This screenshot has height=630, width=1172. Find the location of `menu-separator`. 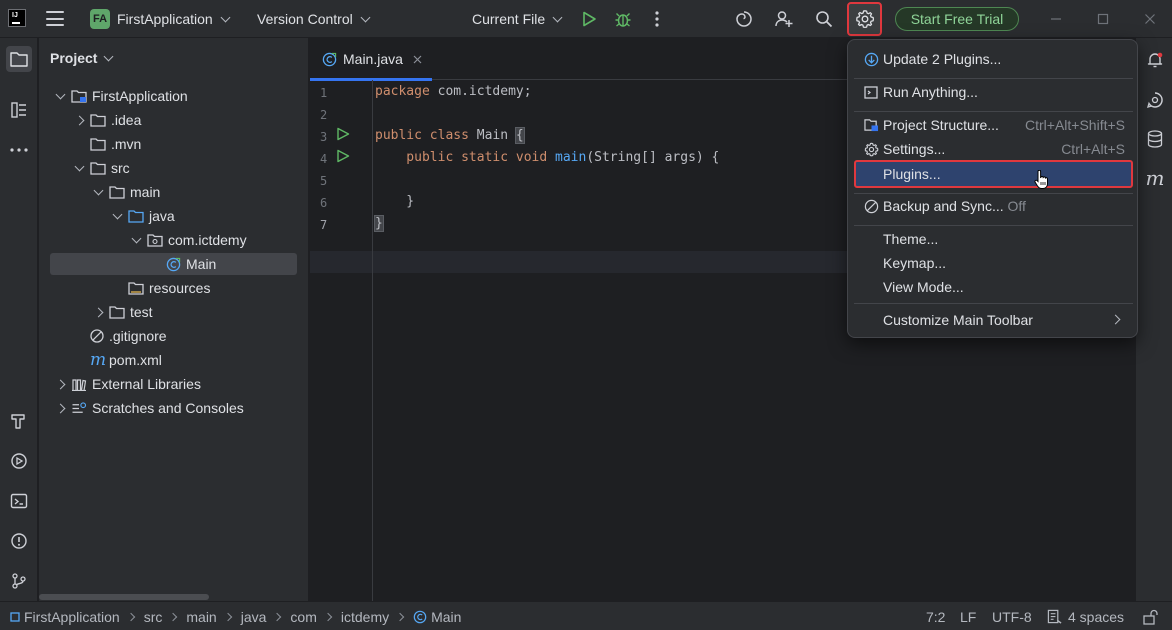

menu-separator is located at coordinates (993, 303).